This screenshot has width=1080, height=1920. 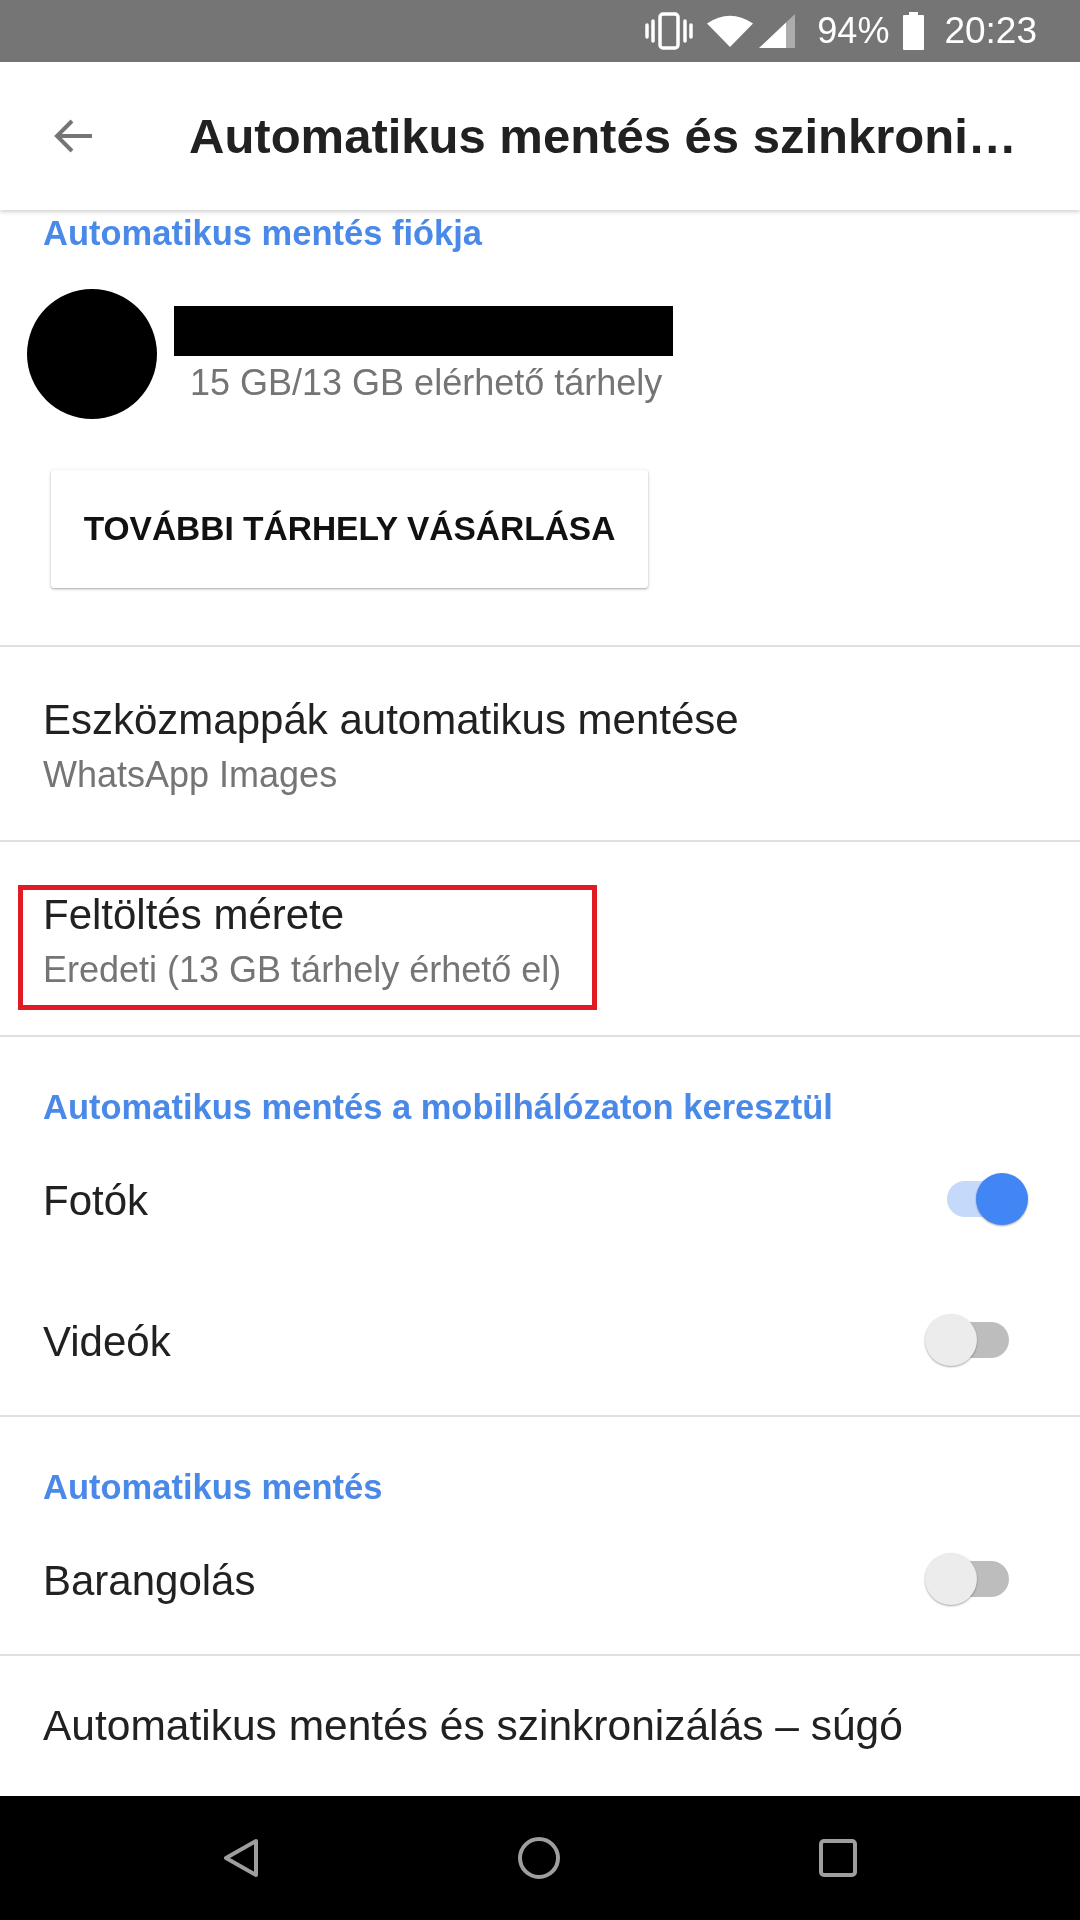 I want to click on section-header: Automatikus mentés fiókja, so click(x=263, y=233).